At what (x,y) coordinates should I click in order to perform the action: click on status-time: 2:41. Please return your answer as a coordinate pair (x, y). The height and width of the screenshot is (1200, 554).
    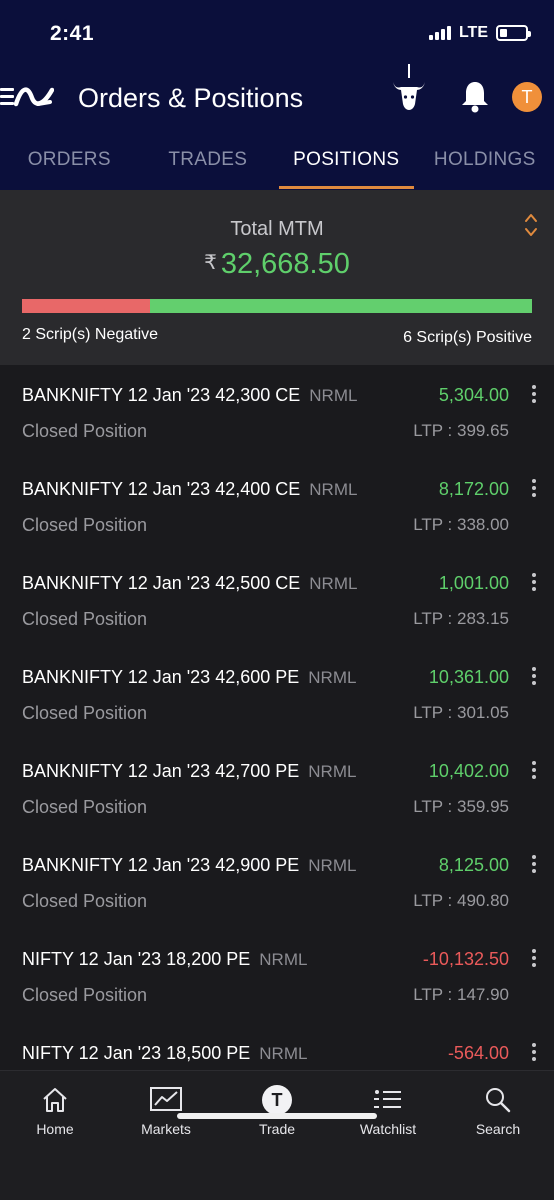
    Looking at the image, I should click on (72, 33).